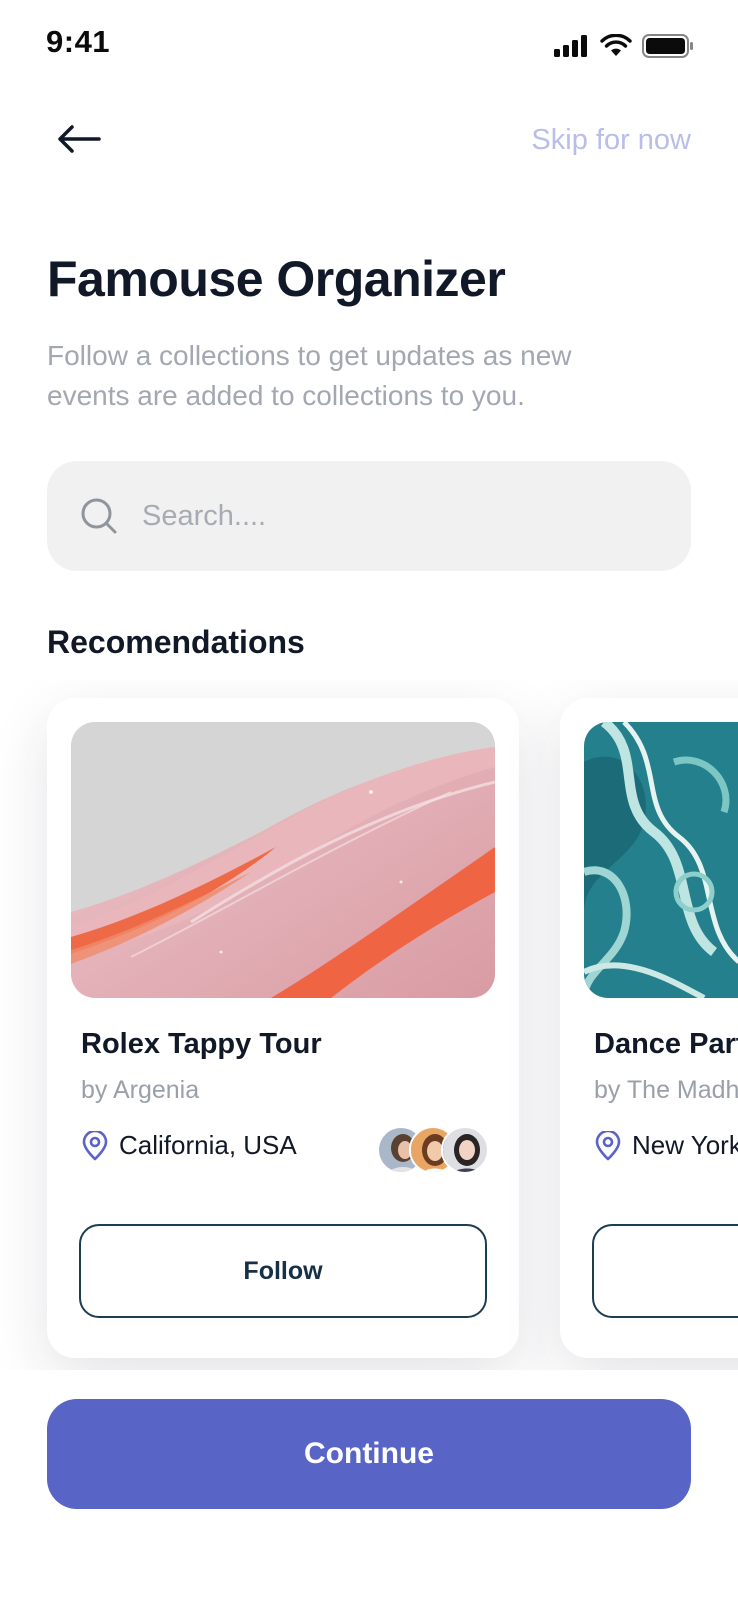 The height and width of the screenshot is (1600, 738). Describe the element at coordinates (685, 1145) in the screenshot. I see `location-text: New York,` at that location.